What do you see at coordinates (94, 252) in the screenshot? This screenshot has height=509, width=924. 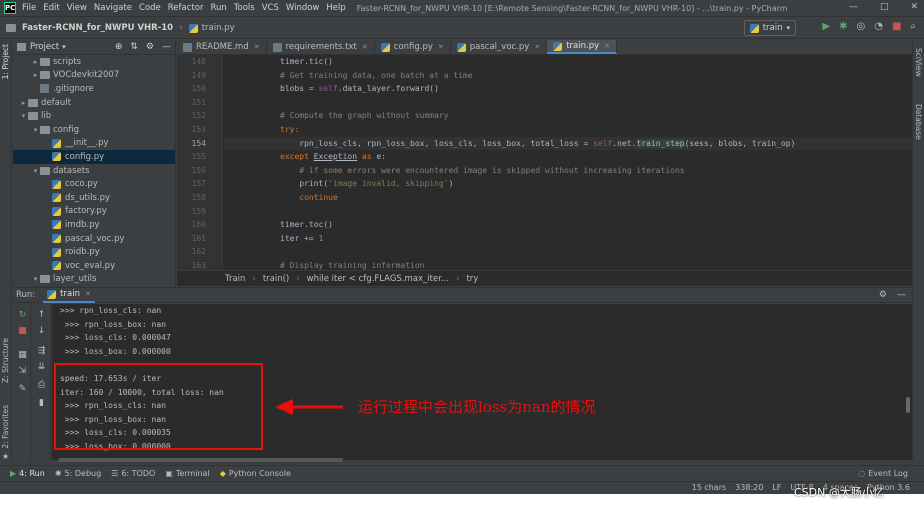 I see `tree-item: roidb.py` at bounding box center [94, 252].